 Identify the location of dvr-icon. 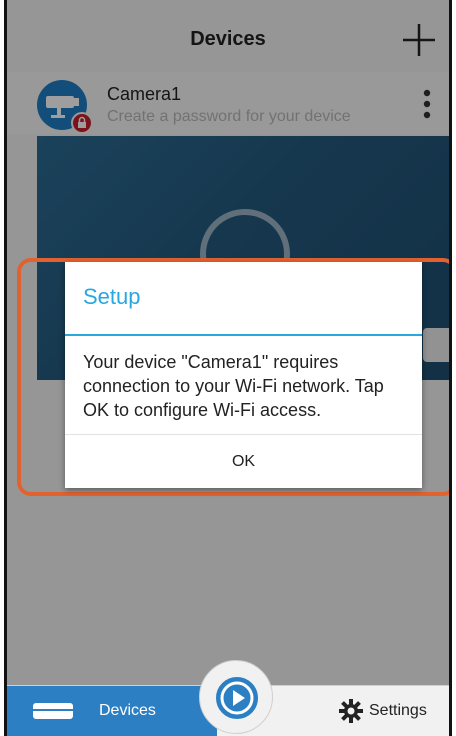
(53, 711).